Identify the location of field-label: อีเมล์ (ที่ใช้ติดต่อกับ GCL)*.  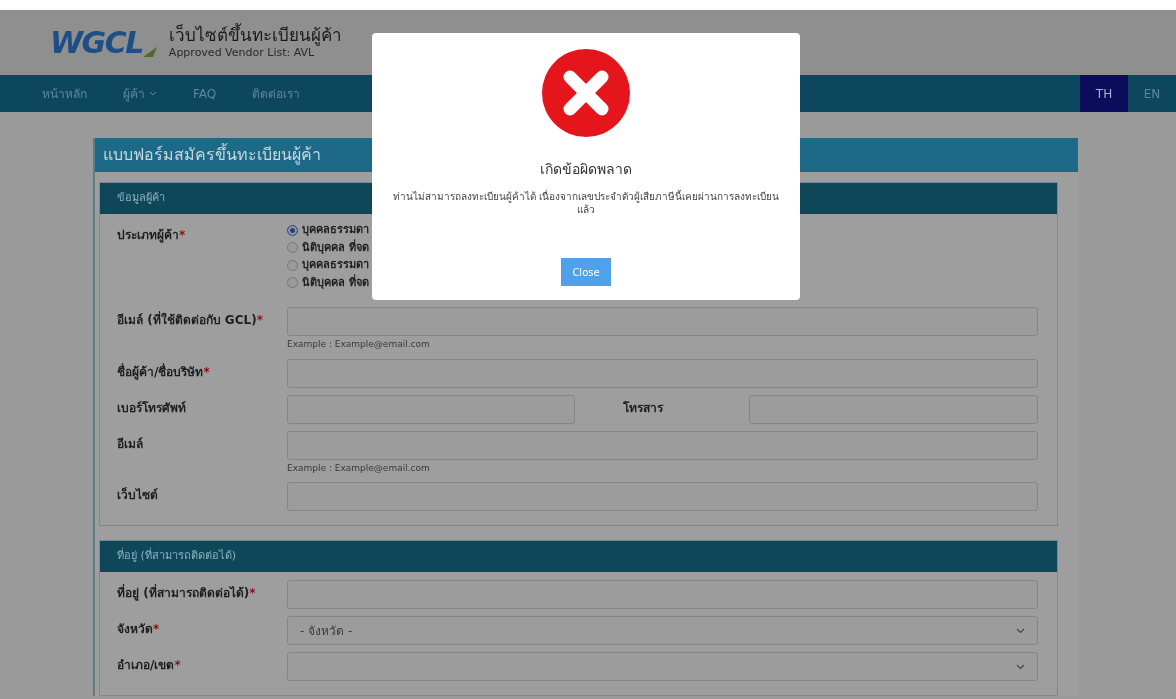
(190, 319).